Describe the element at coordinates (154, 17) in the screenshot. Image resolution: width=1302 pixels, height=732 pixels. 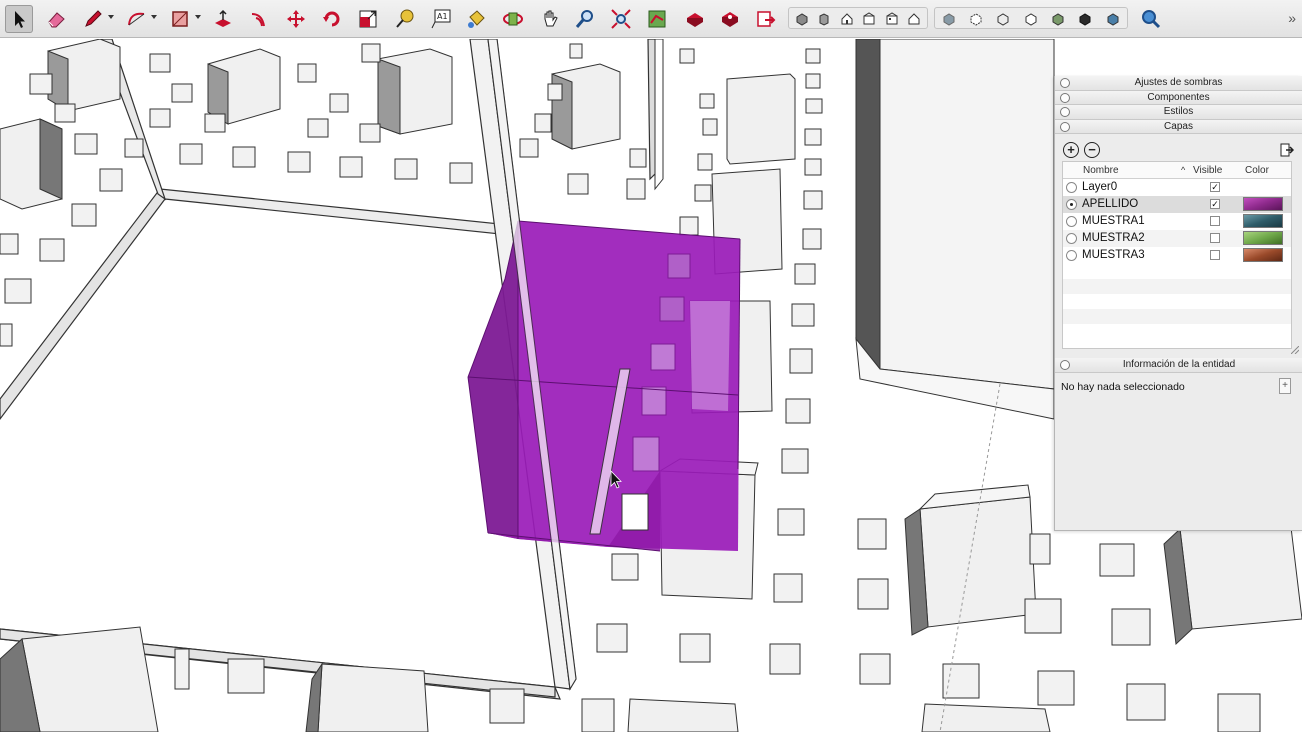
I see `arc-dropdown-icon` at that location.